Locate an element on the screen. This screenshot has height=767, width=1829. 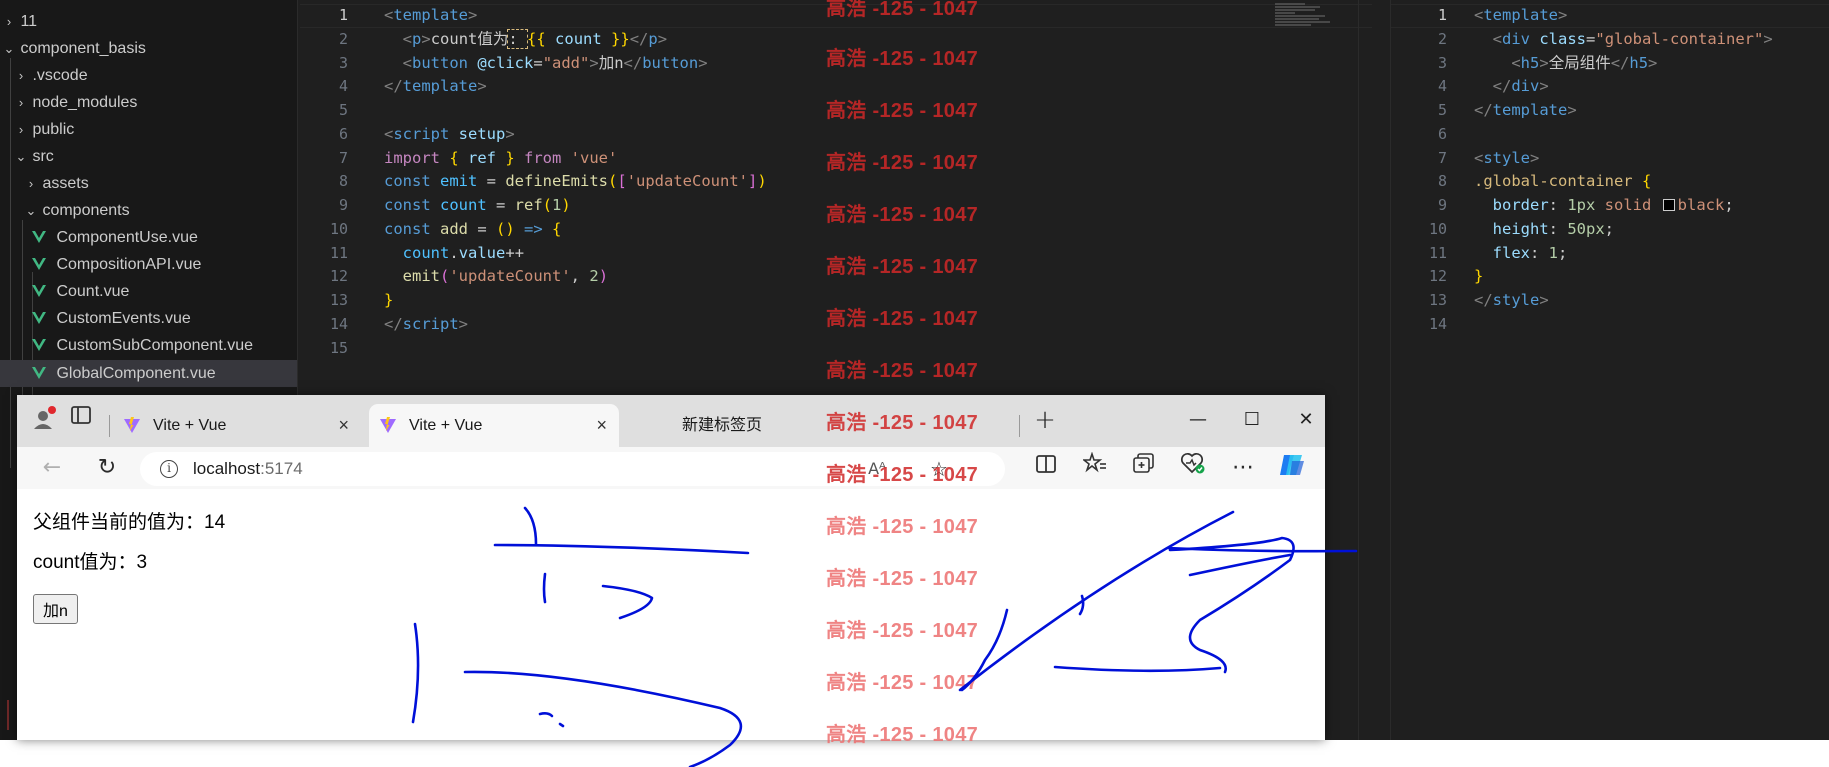
line-number: 9 is located at coordinates (343, 205).